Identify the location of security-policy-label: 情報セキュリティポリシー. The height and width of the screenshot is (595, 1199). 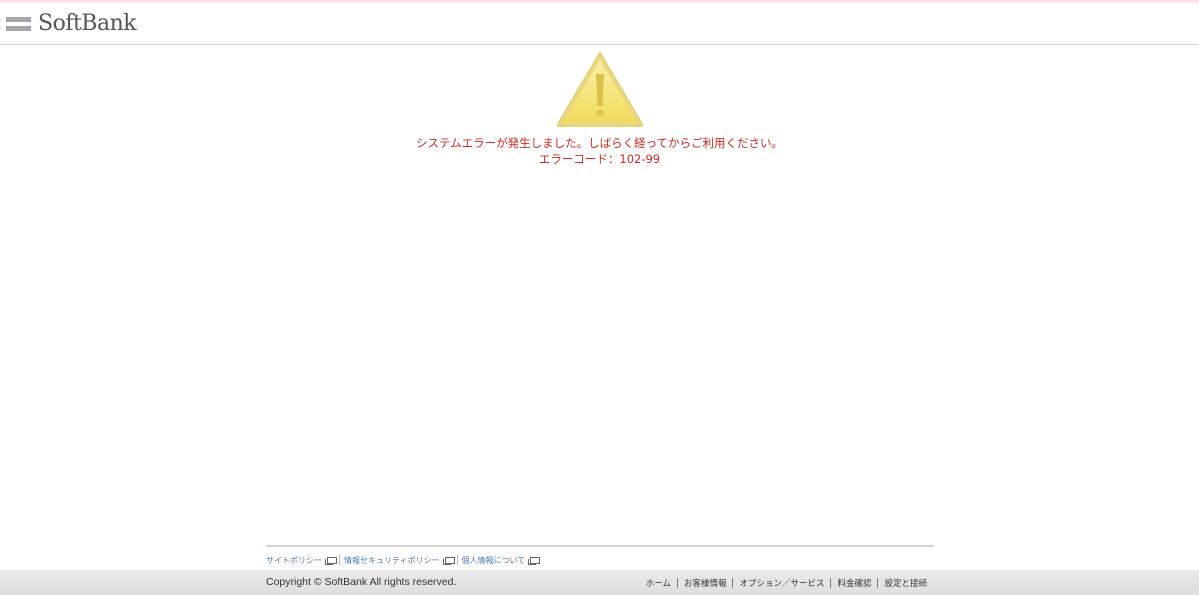
(392, 560).